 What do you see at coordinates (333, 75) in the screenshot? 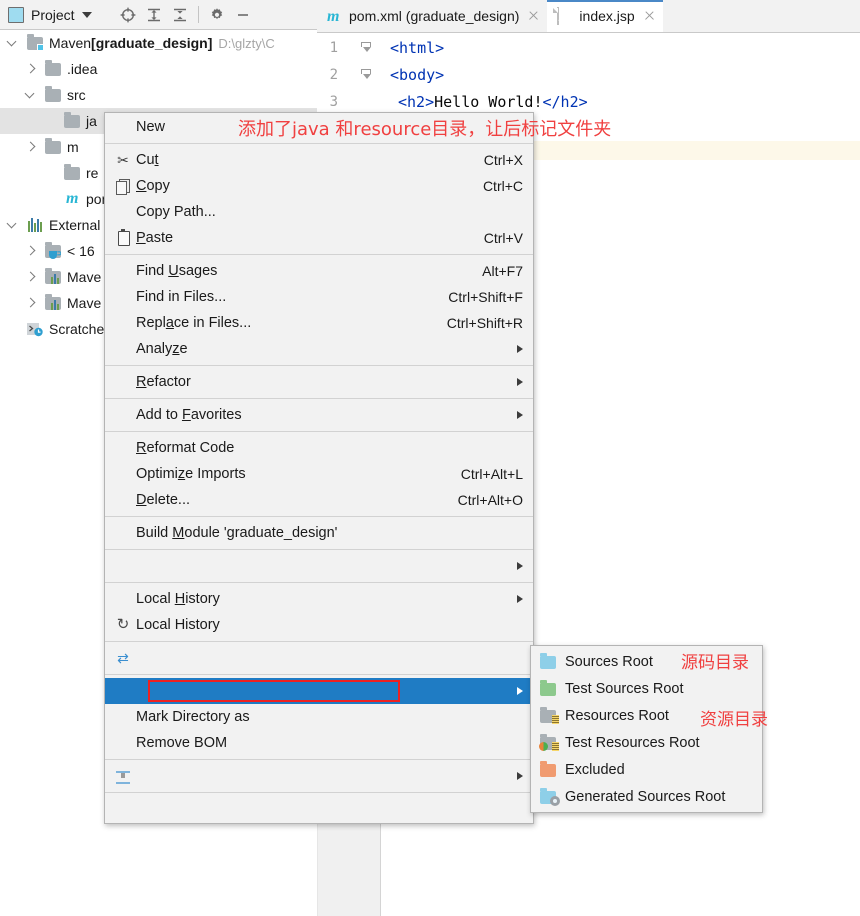
I see `line-number: 2` at bounding box center [333, 75].